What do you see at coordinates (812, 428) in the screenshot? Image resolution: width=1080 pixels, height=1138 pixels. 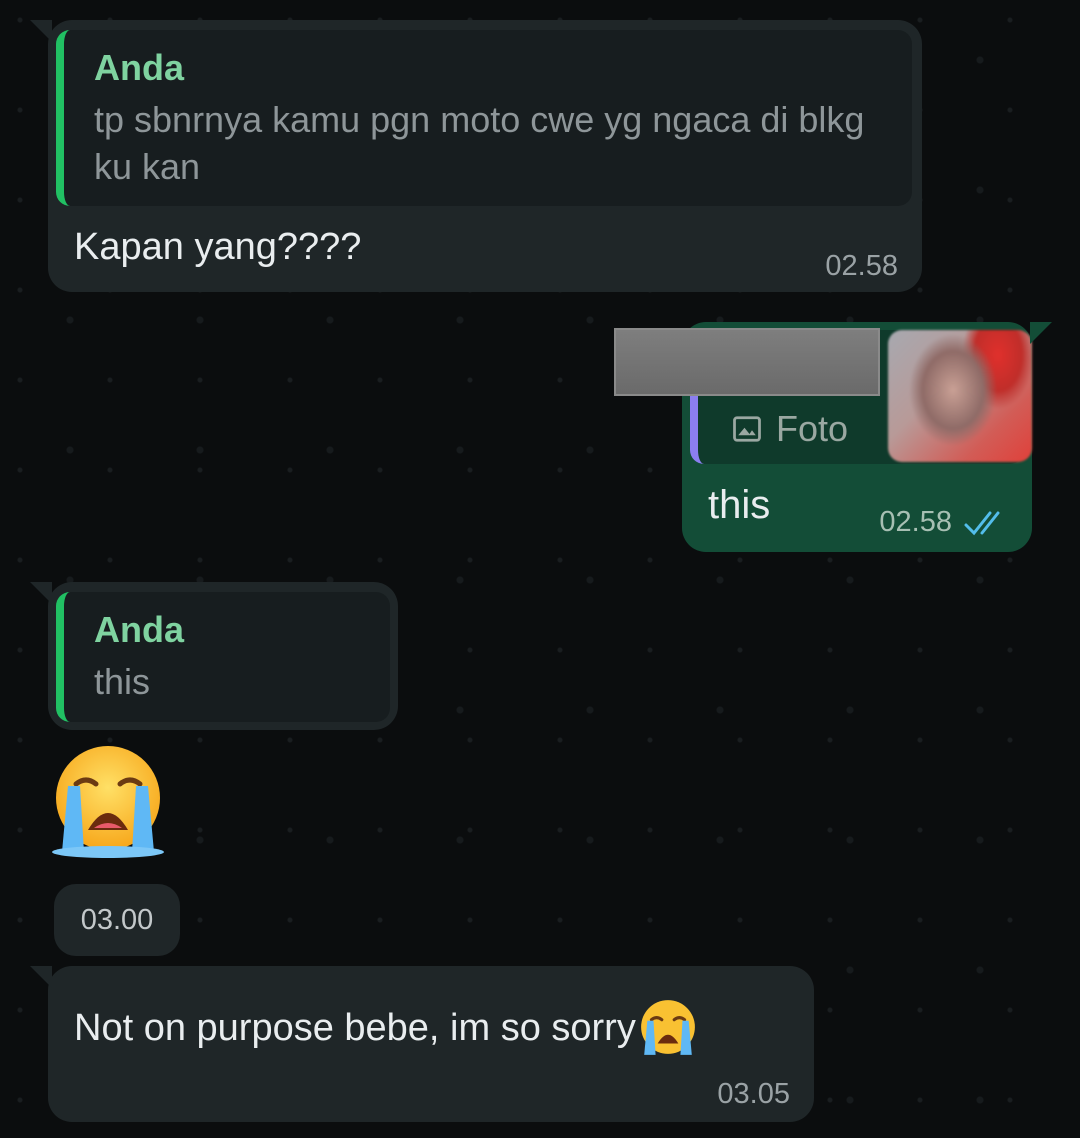 I see `photo-label: Foto` at bounding box center [812, 428].